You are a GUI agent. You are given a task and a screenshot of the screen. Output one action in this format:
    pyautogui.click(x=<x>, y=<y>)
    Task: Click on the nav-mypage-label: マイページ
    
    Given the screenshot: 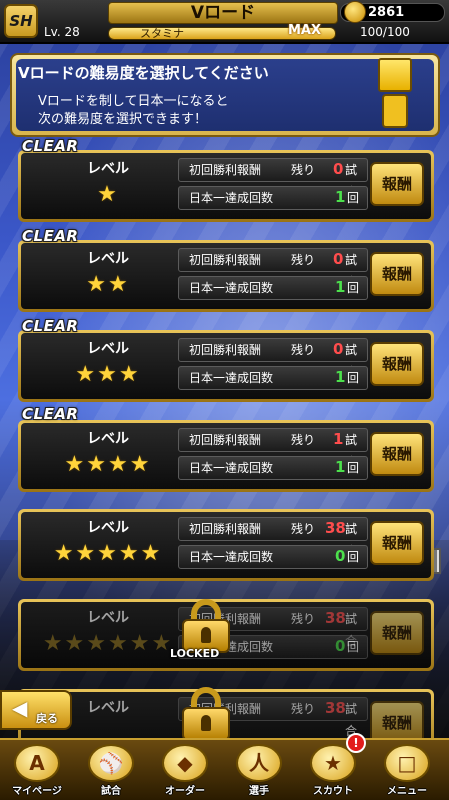 What is the action you would take?
    pyautogui.click(x=37, y=791)
    